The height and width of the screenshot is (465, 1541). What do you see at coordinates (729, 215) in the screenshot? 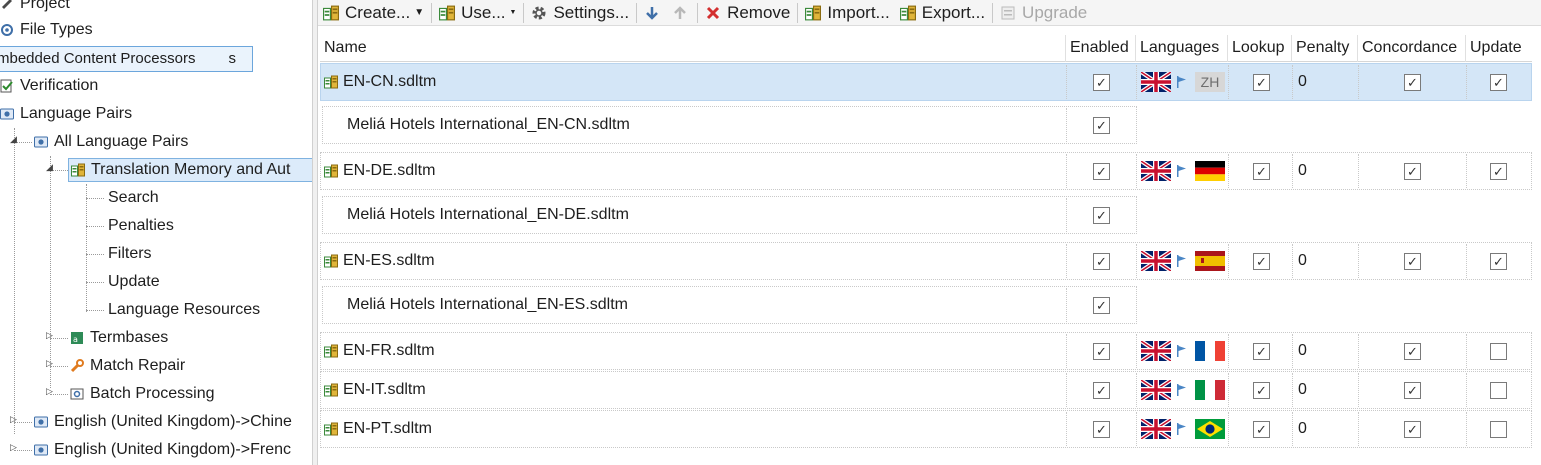
I see `tm-child-row-en-de: Meliá Hotels International_EN-DE.sdltm ✓` at bounding box center [729, 215].